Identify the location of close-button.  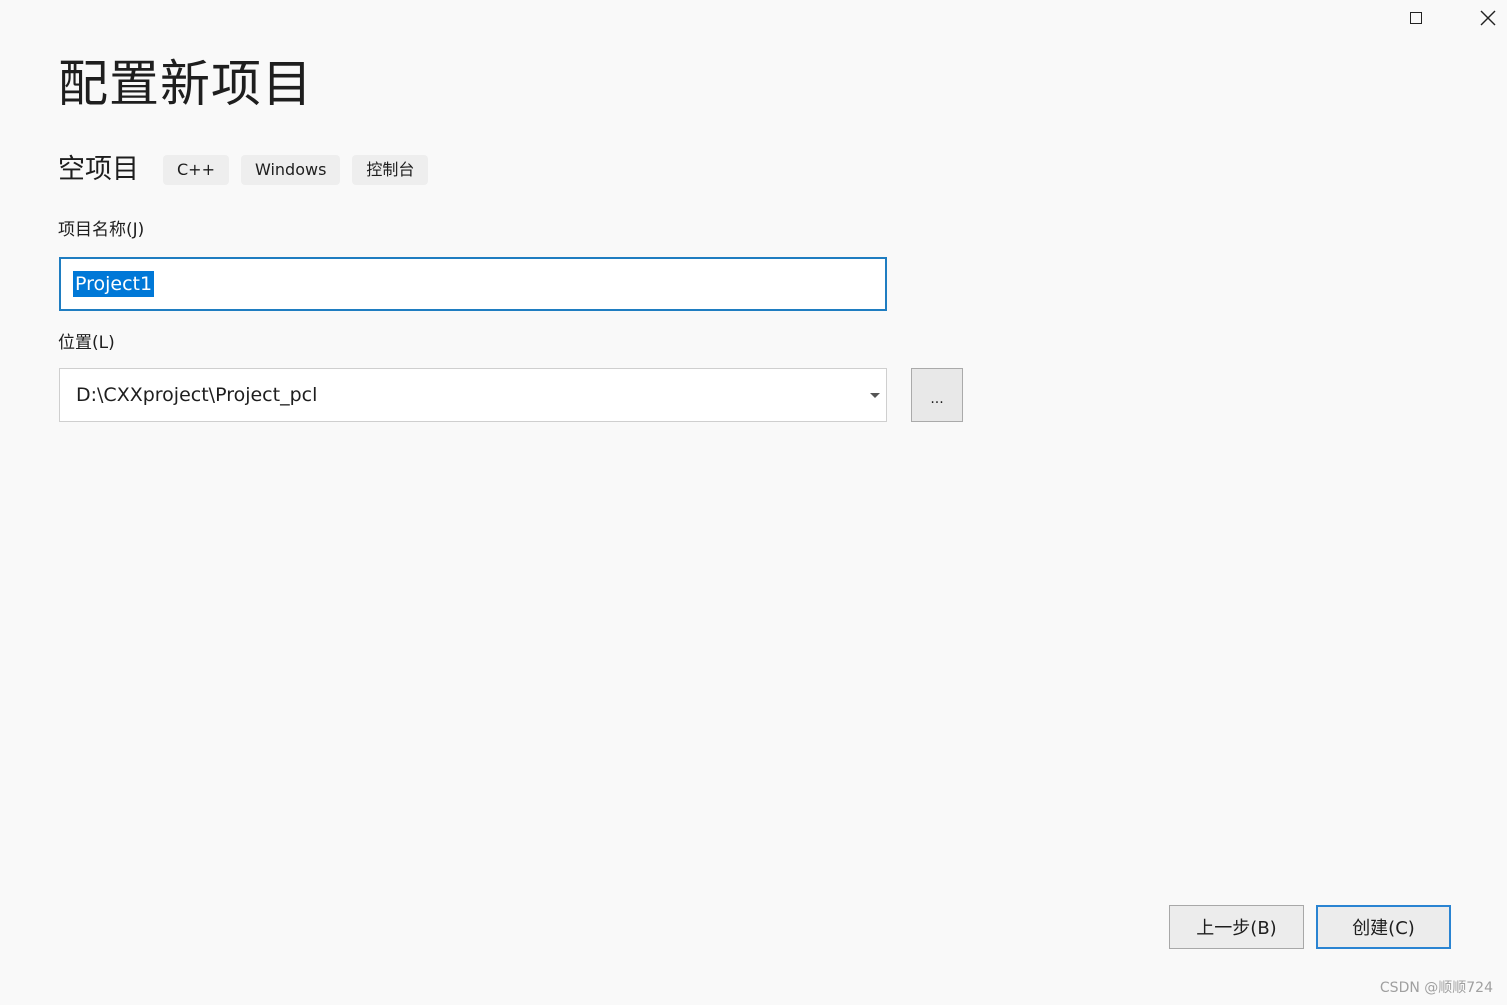
(1486, 18).